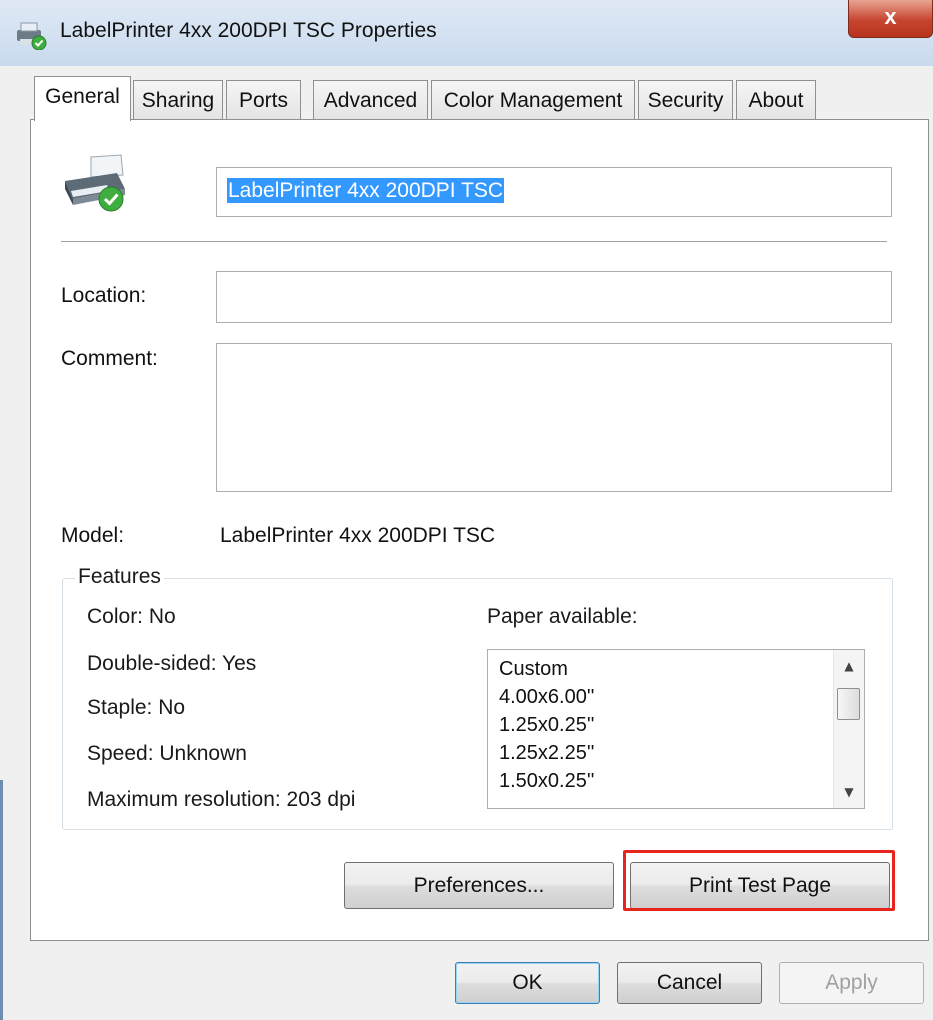 The image size is (933, 1020). I want to click on scroll-up-arrow-icon: ▲, so click(849, 666).